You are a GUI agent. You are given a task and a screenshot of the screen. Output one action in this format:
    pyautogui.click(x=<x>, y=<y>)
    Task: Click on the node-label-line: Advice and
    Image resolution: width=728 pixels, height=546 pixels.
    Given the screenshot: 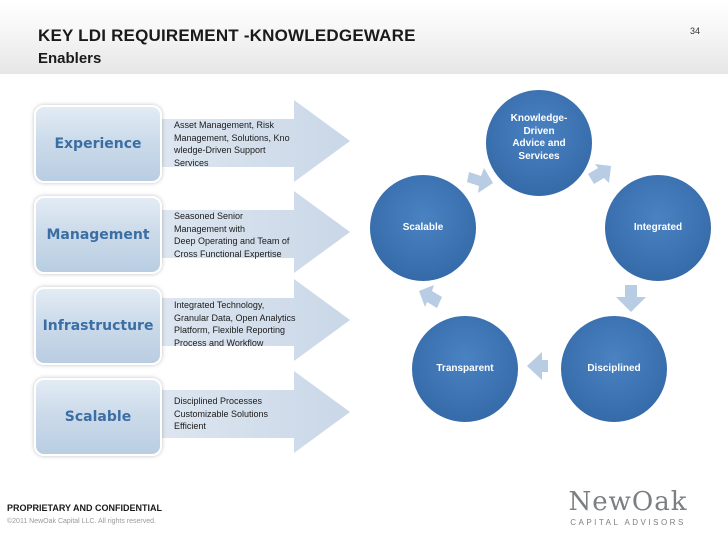 What is the action you would take?
    pyautogui.click(x=539, y=143)
    